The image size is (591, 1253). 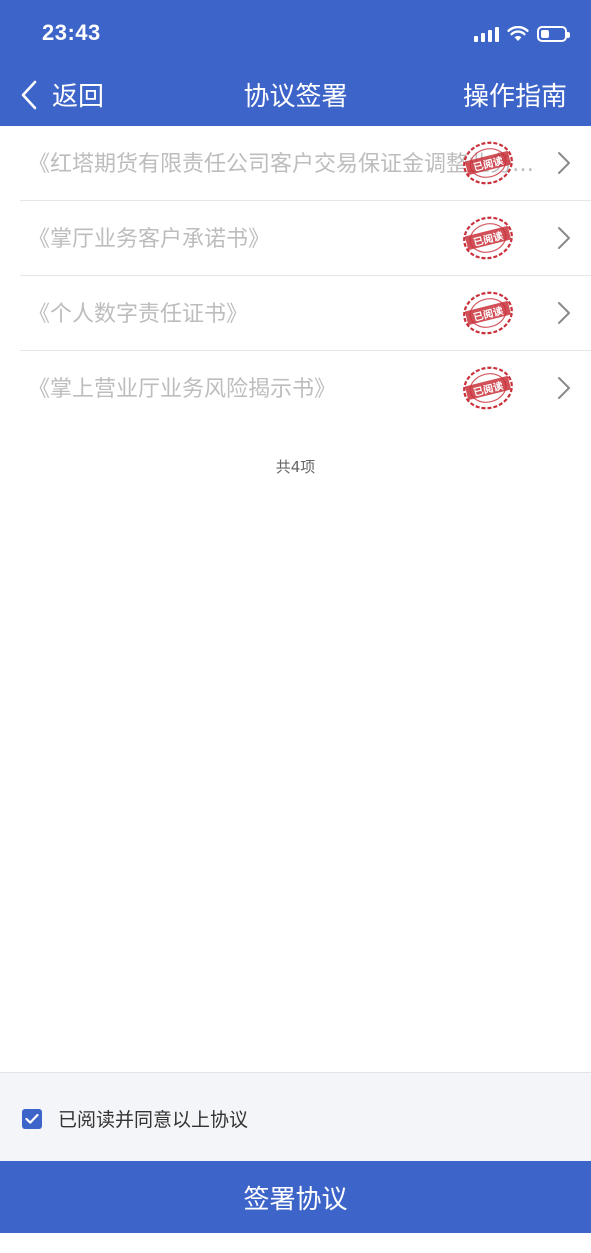 I want to click on top-bar: 23:43 返回 协议签署 操作指南, so click(x=295, y=63).